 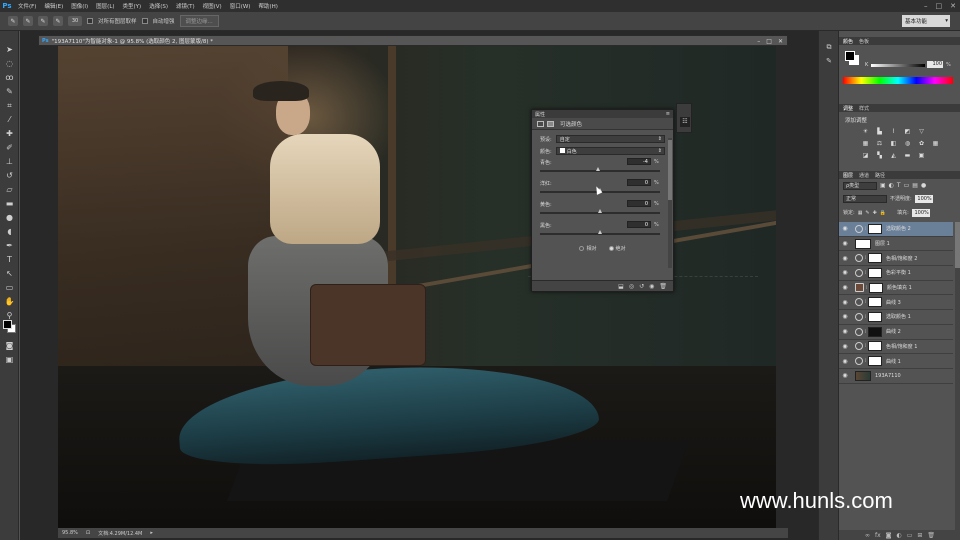 What do you see at coordinates (898, 535) in the screenshot?
I see `new-adjustment-icon: ◐` at bounding box center [898, 535].